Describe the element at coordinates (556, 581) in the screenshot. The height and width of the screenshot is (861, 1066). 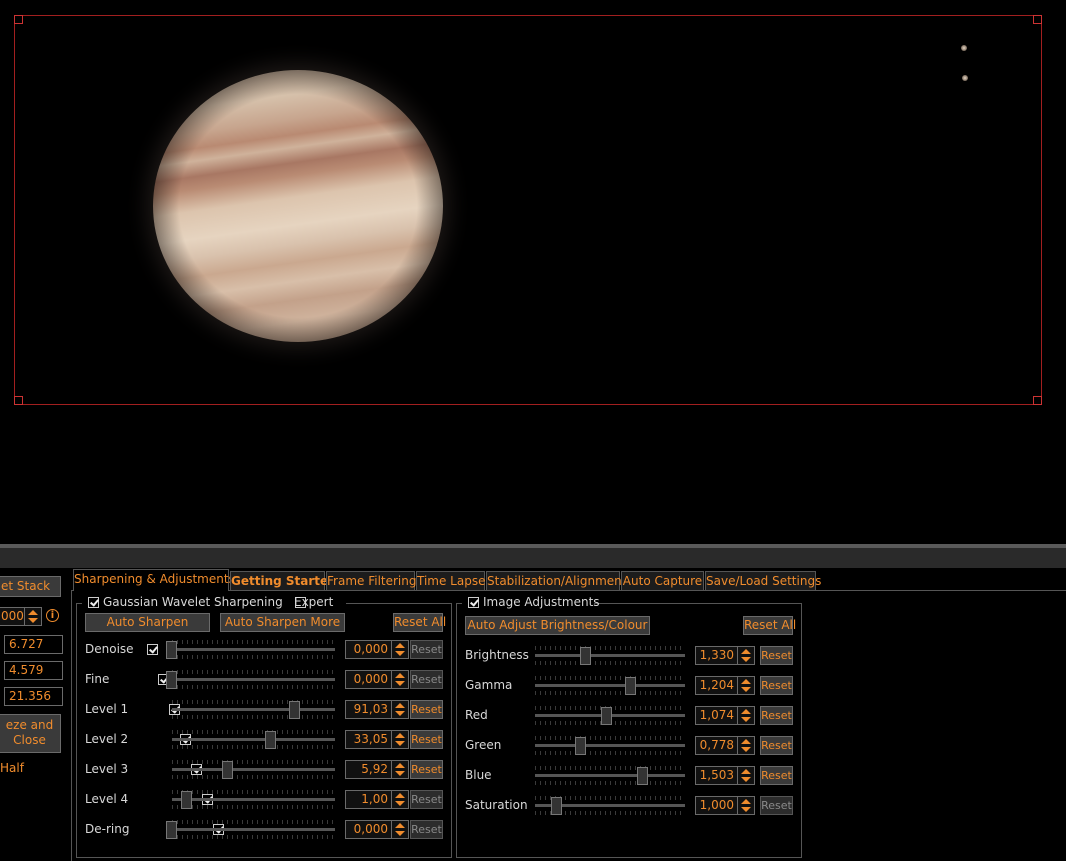
I see `tab-stabilization-alignment: Stabilization/Alignment` at that location.